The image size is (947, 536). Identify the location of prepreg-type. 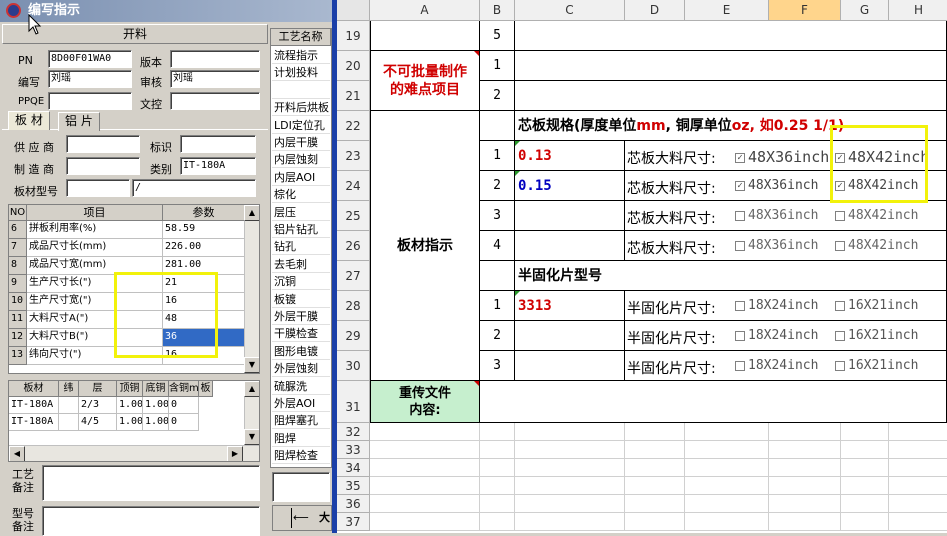
(570, 366).